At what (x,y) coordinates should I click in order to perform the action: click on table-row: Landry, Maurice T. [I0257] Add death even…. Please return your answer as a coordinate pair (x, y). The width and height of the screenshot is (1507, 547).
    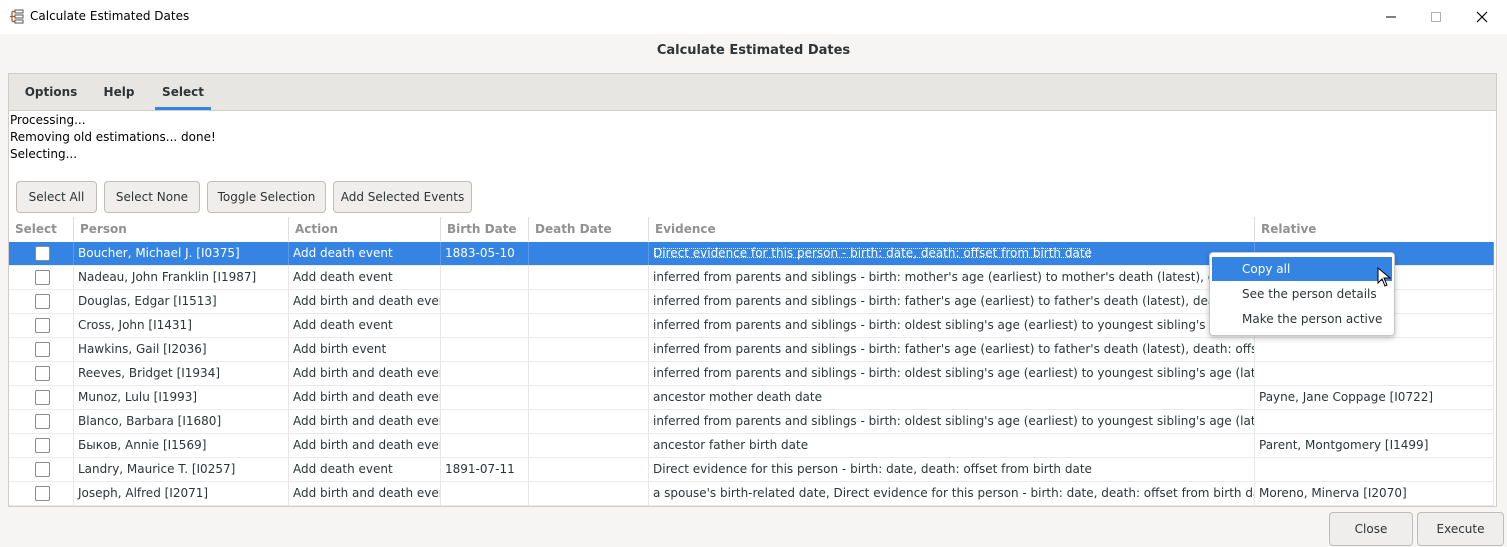
    Looking at the image, I should click on (751, 470).